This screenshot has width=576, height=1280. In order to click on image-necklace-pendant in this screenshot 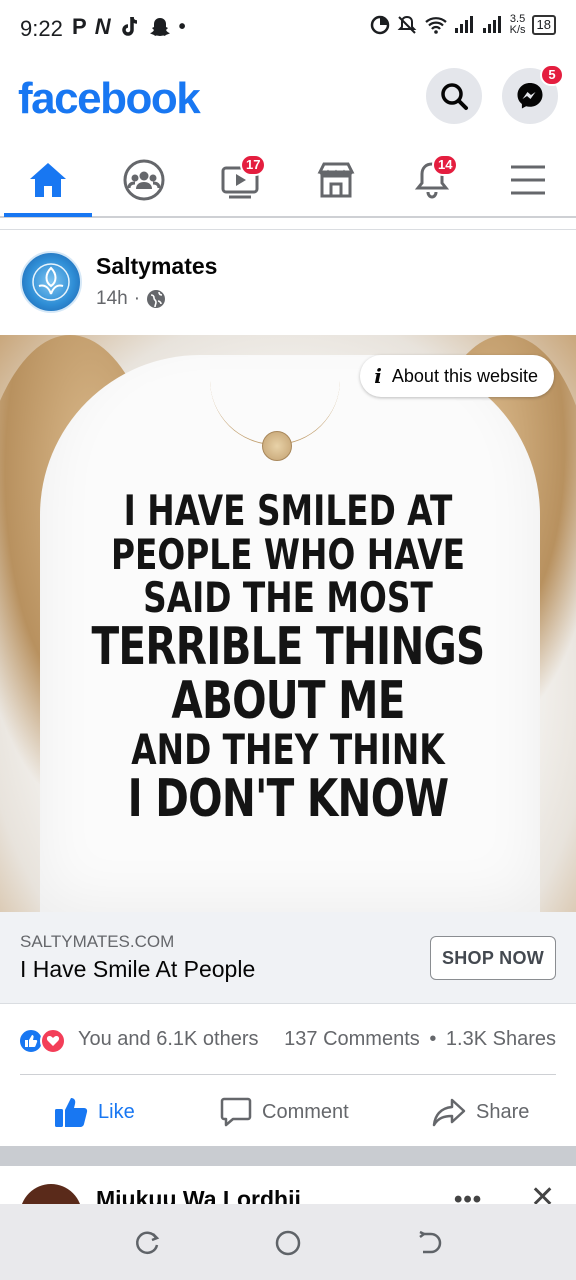, I will do `click(277, 446)`.